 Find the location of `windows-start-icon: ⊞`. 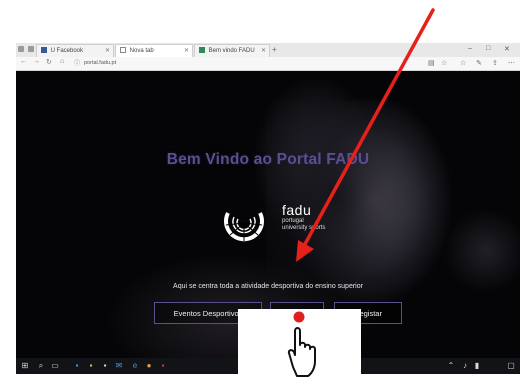

windows-start-icon: ⊞ is located at coordinates (25, 366).